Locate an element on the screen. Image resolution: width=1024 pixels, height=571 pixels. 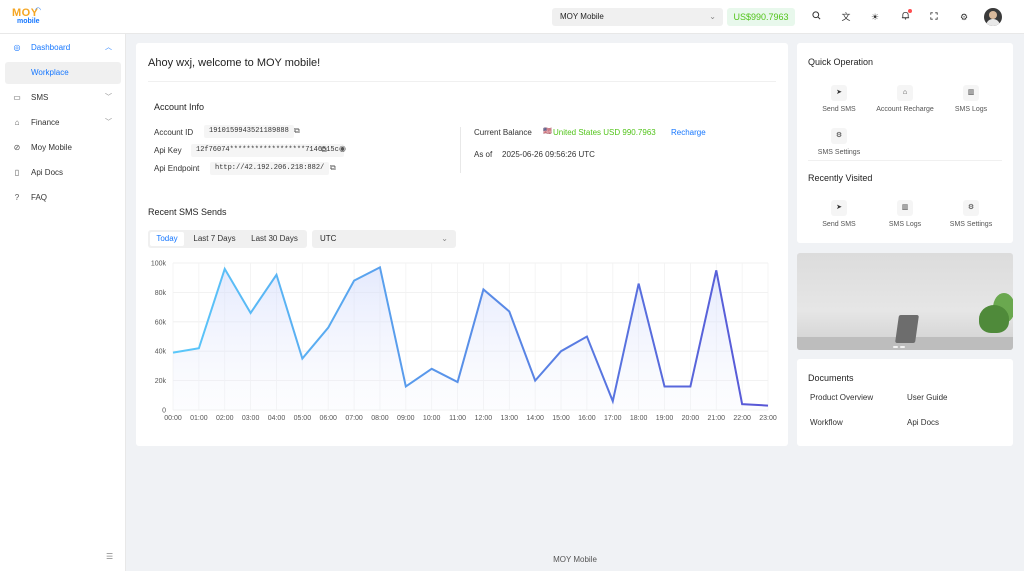
bar-chart-icon: ▥ is located at coordinates (905, 208).